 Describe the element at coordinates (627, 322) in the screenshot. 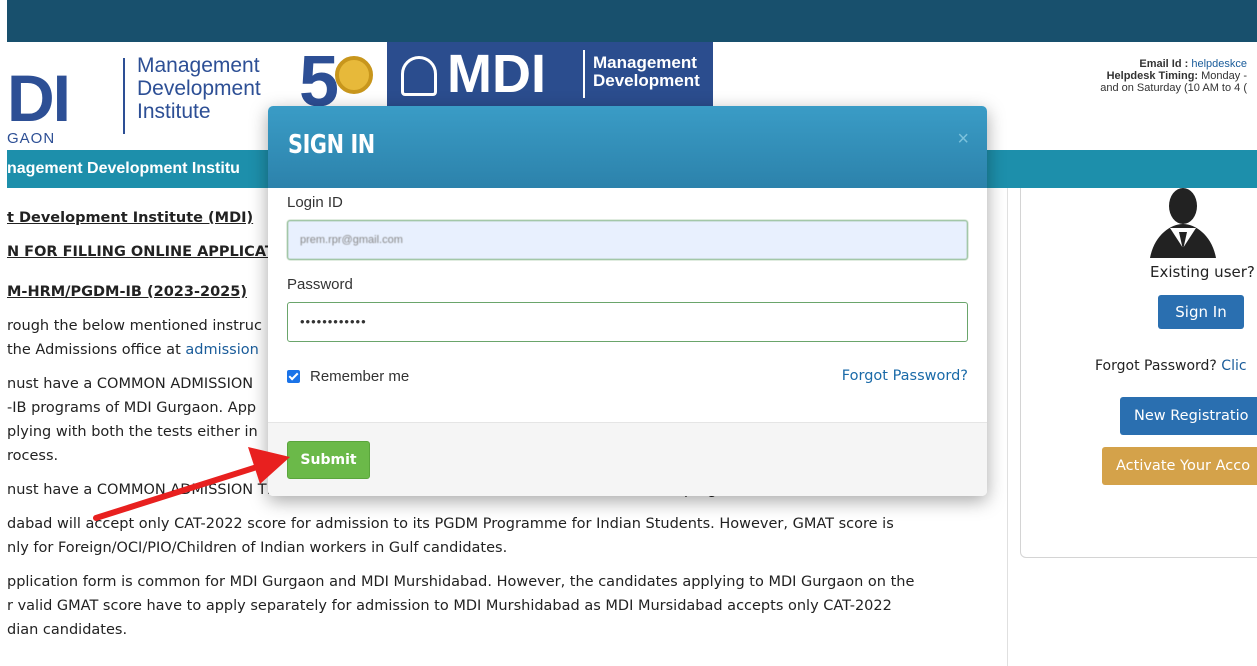

I see `password-input: ••••••••••••` at that location.